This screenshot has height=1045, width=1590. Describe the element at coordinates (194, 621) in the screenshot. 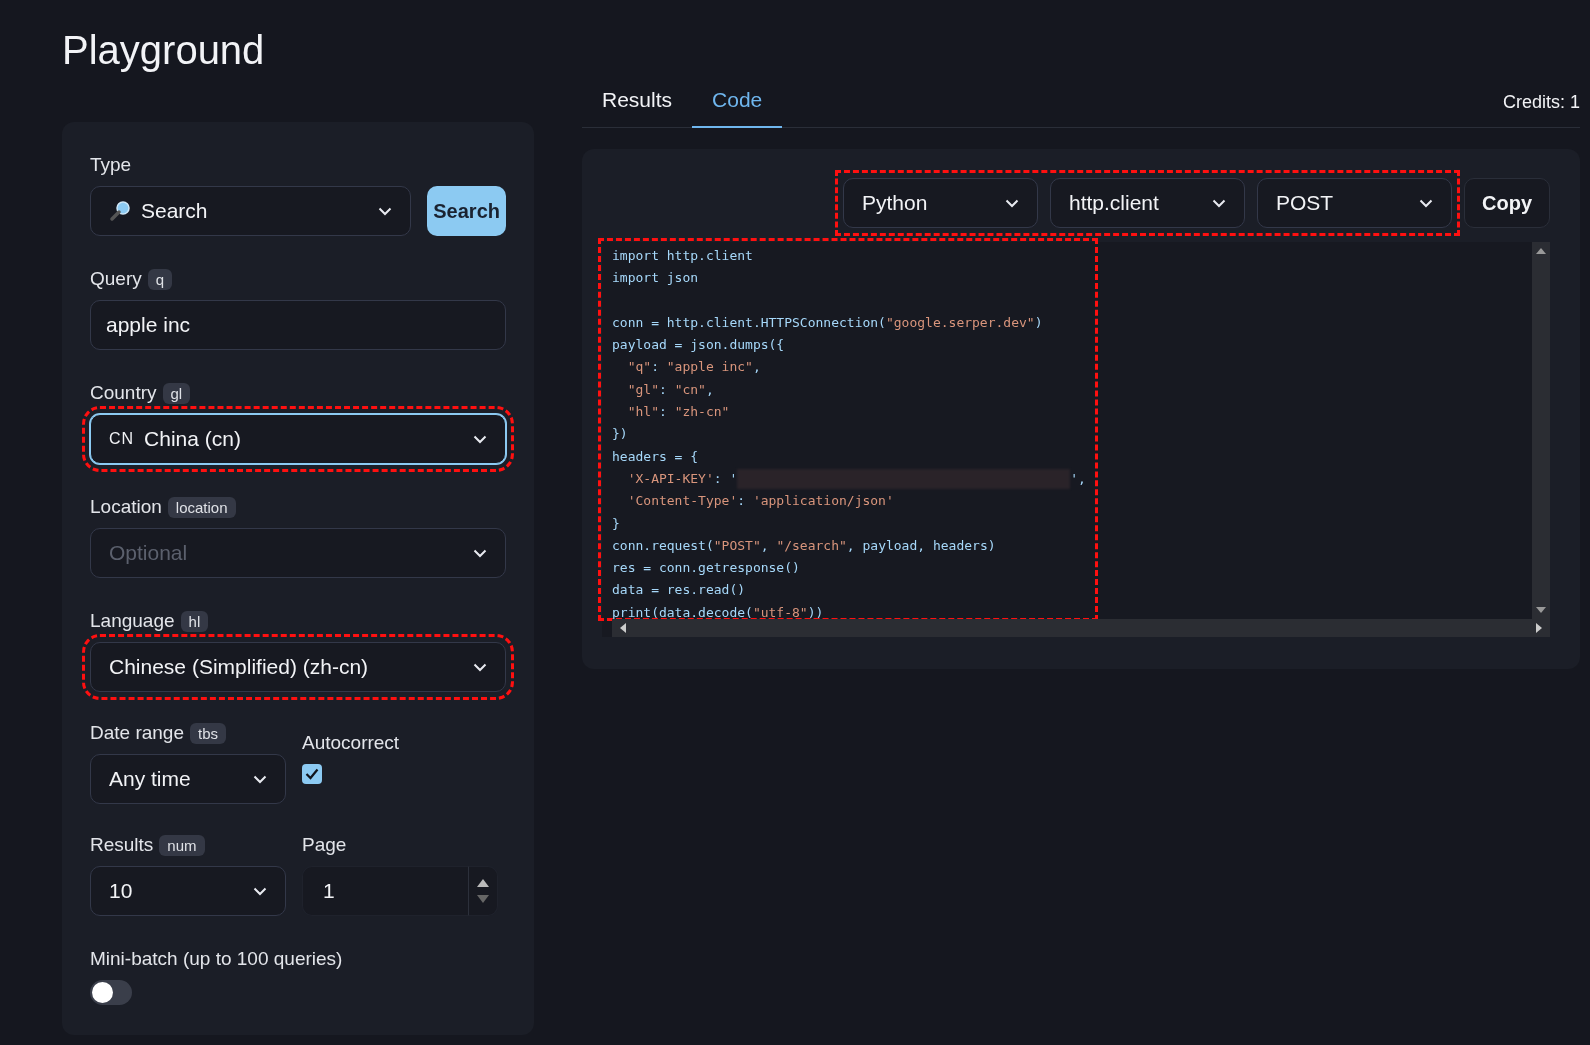

I see `param-tag: hl` at that location.